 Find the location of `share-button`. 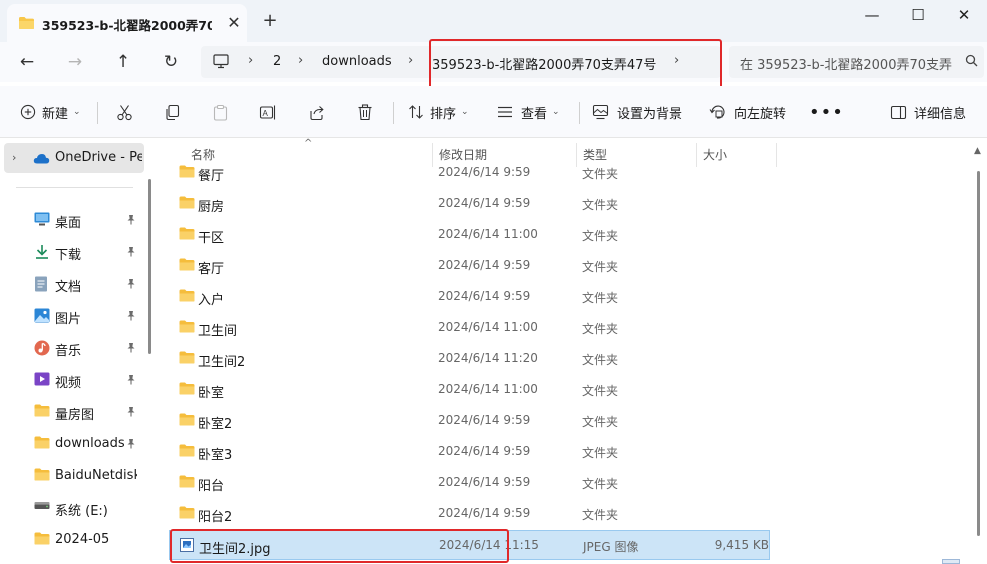

share-button is located at coordinates (316, 112).